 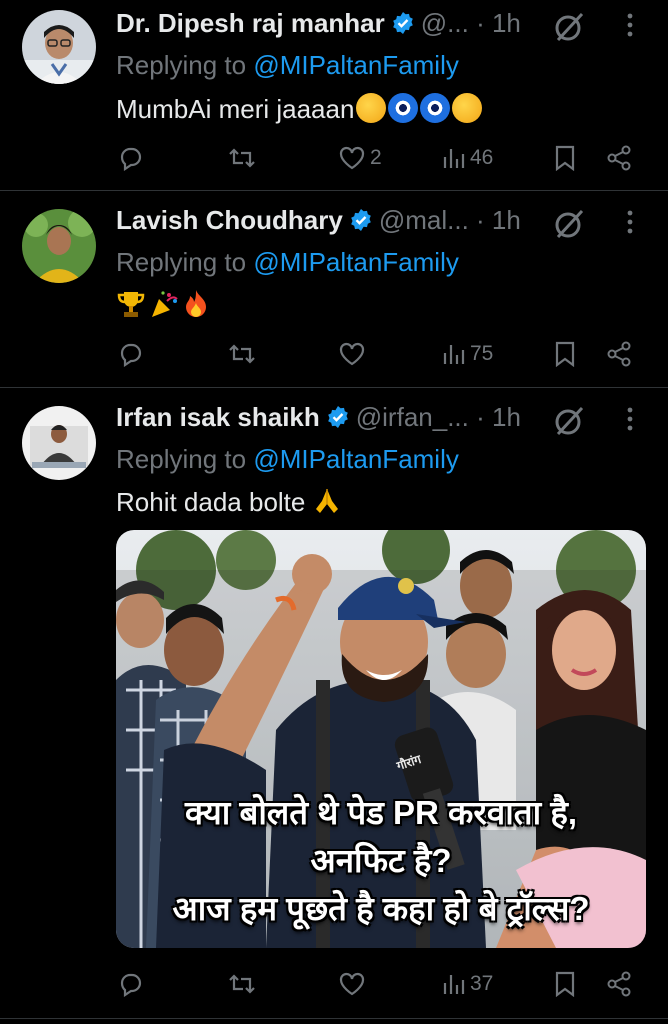 What do you see at coordinates (482, 983) in the screenshot?
I see `view-count: 37` at bounding box center [482, 983].